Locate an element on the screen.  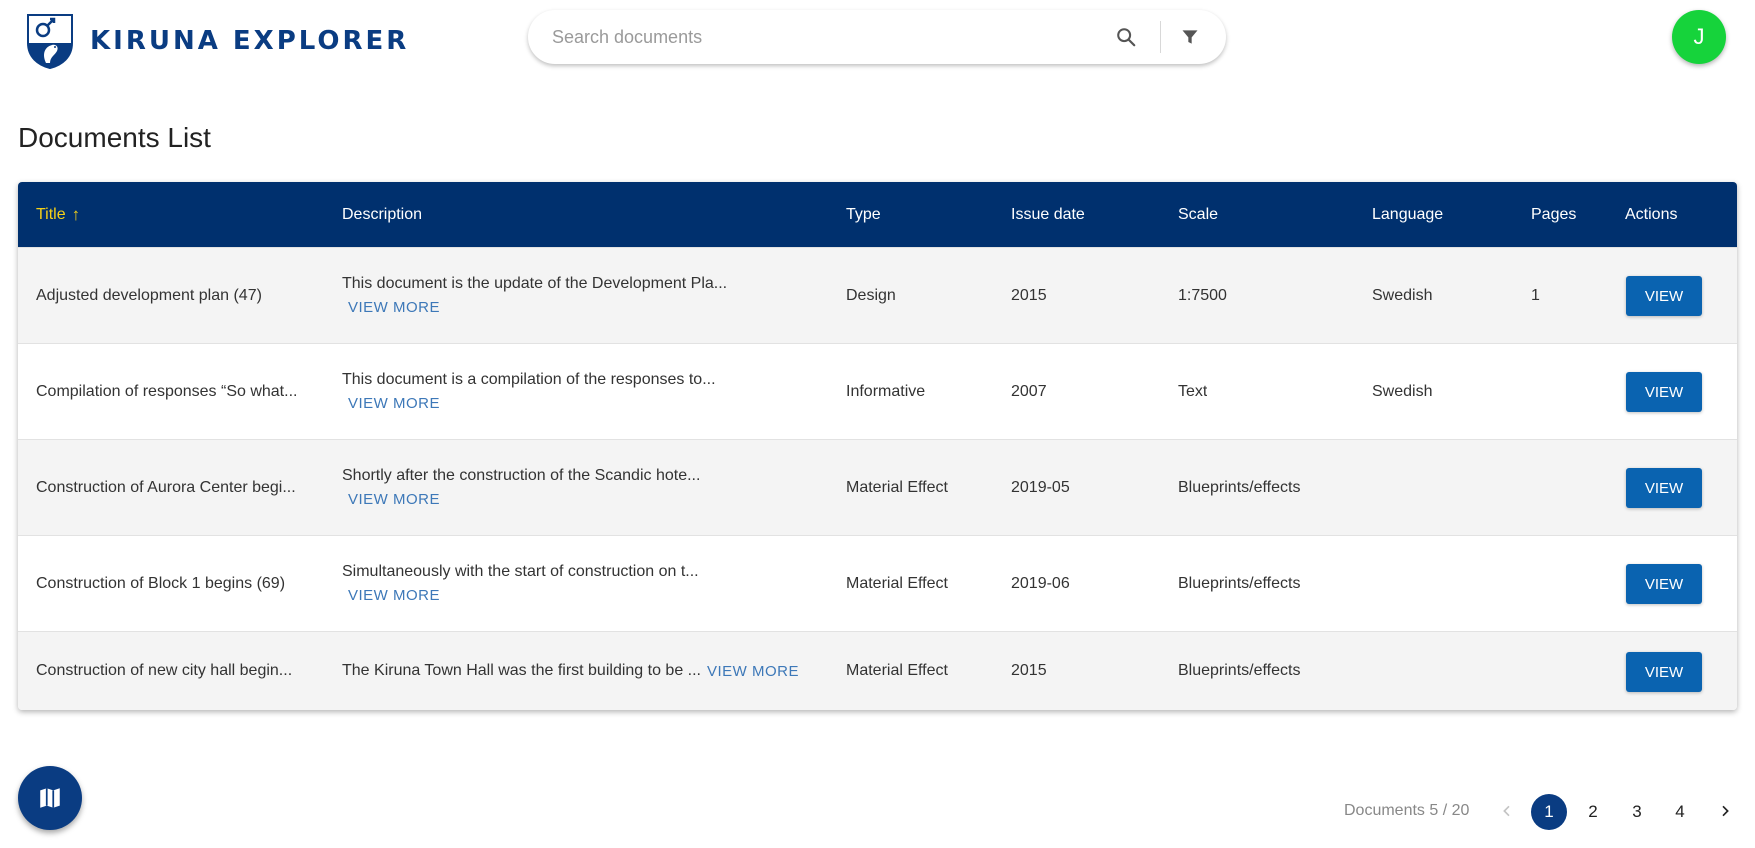
next-page-button is located at coordinates (1725, 811).